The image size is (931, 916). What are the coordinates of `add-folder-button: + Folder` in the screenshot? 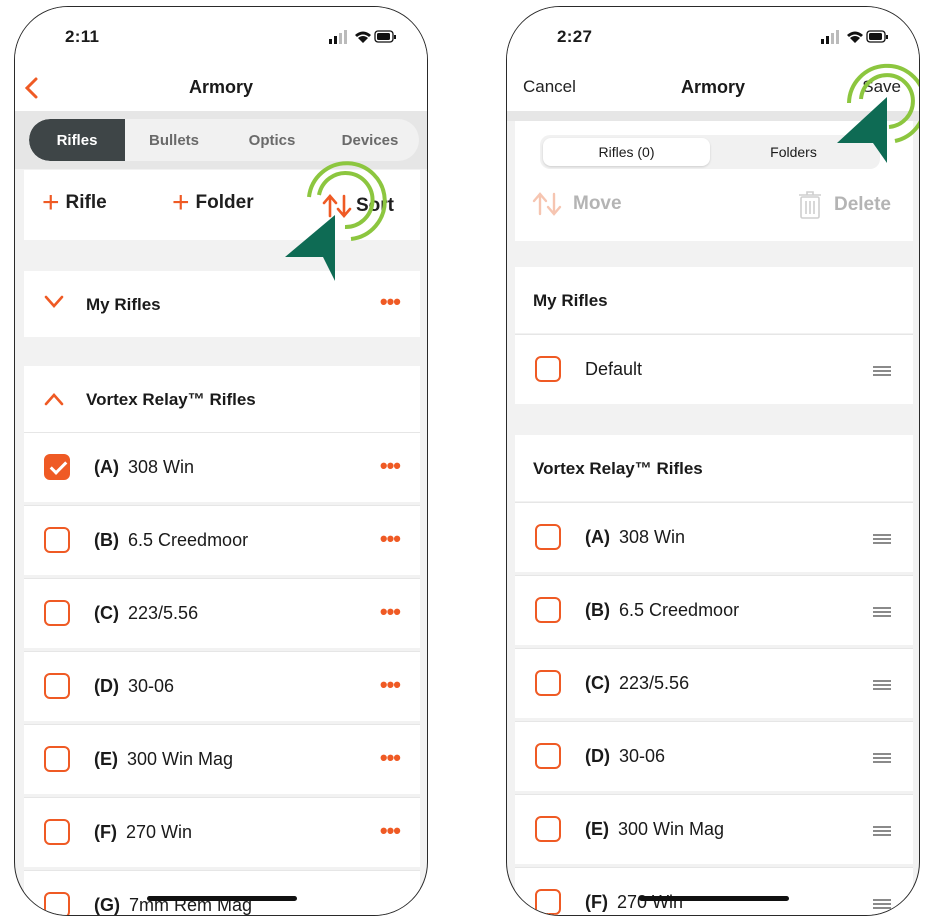 It's located at (213, 202).